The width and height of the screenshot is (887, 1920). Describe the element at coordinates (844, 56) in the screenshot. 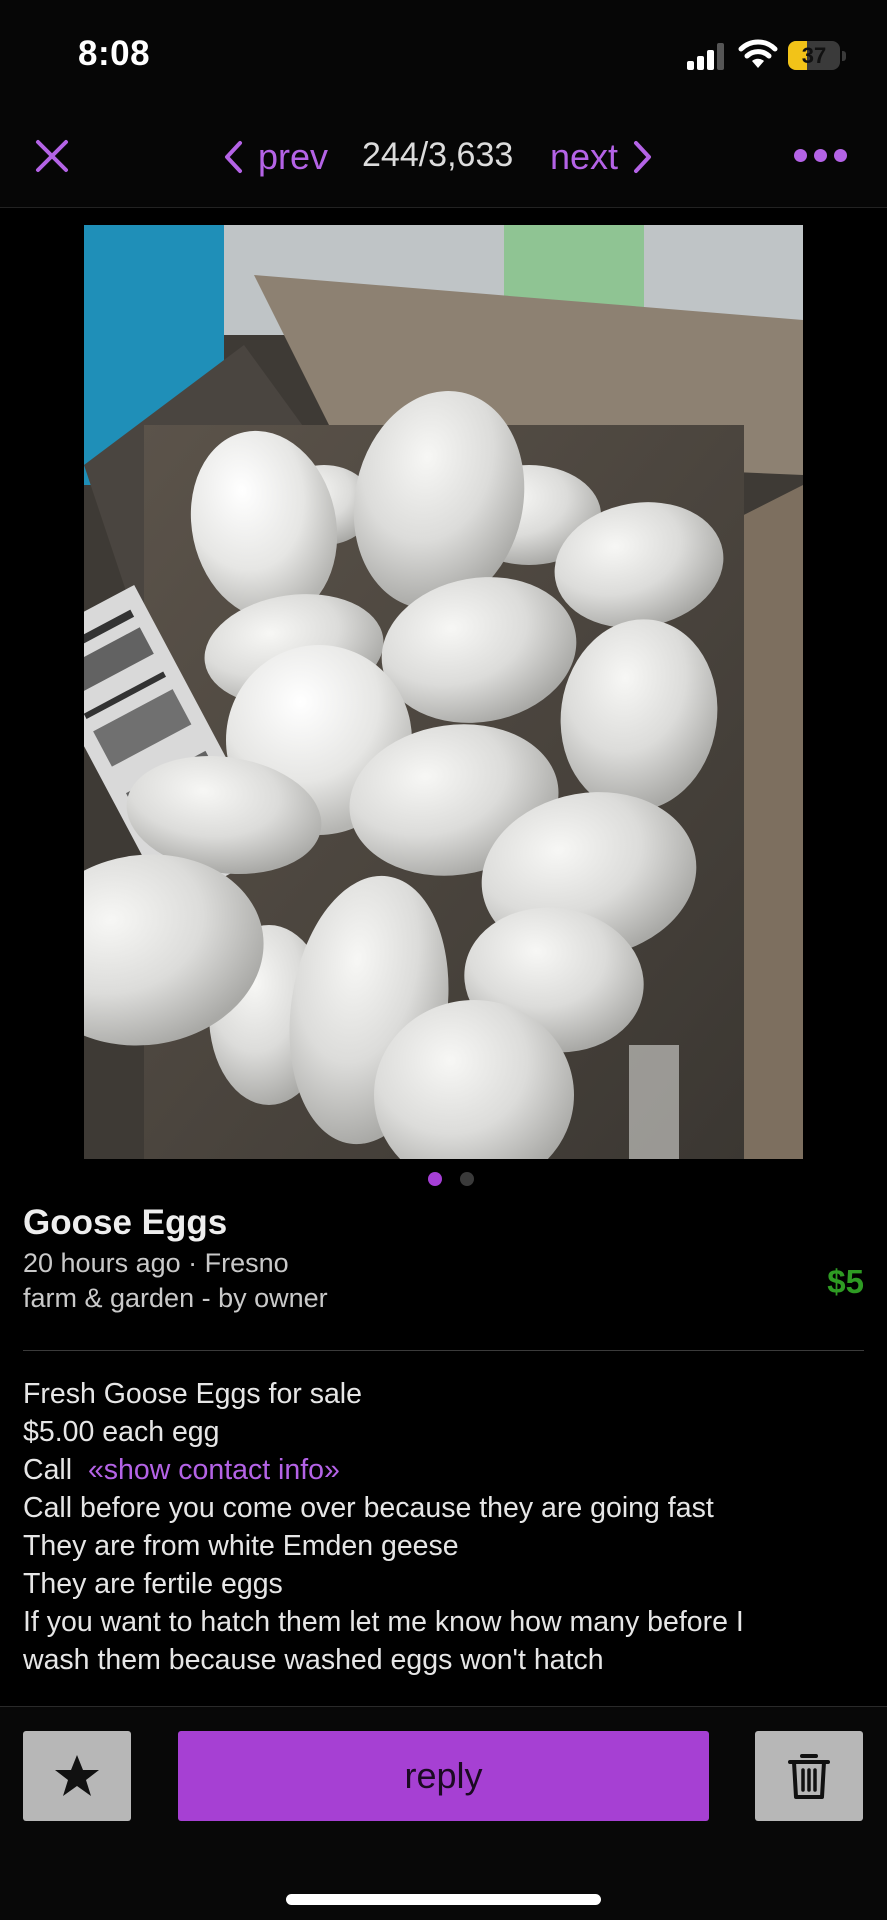

I see `battery-cap` at that location.